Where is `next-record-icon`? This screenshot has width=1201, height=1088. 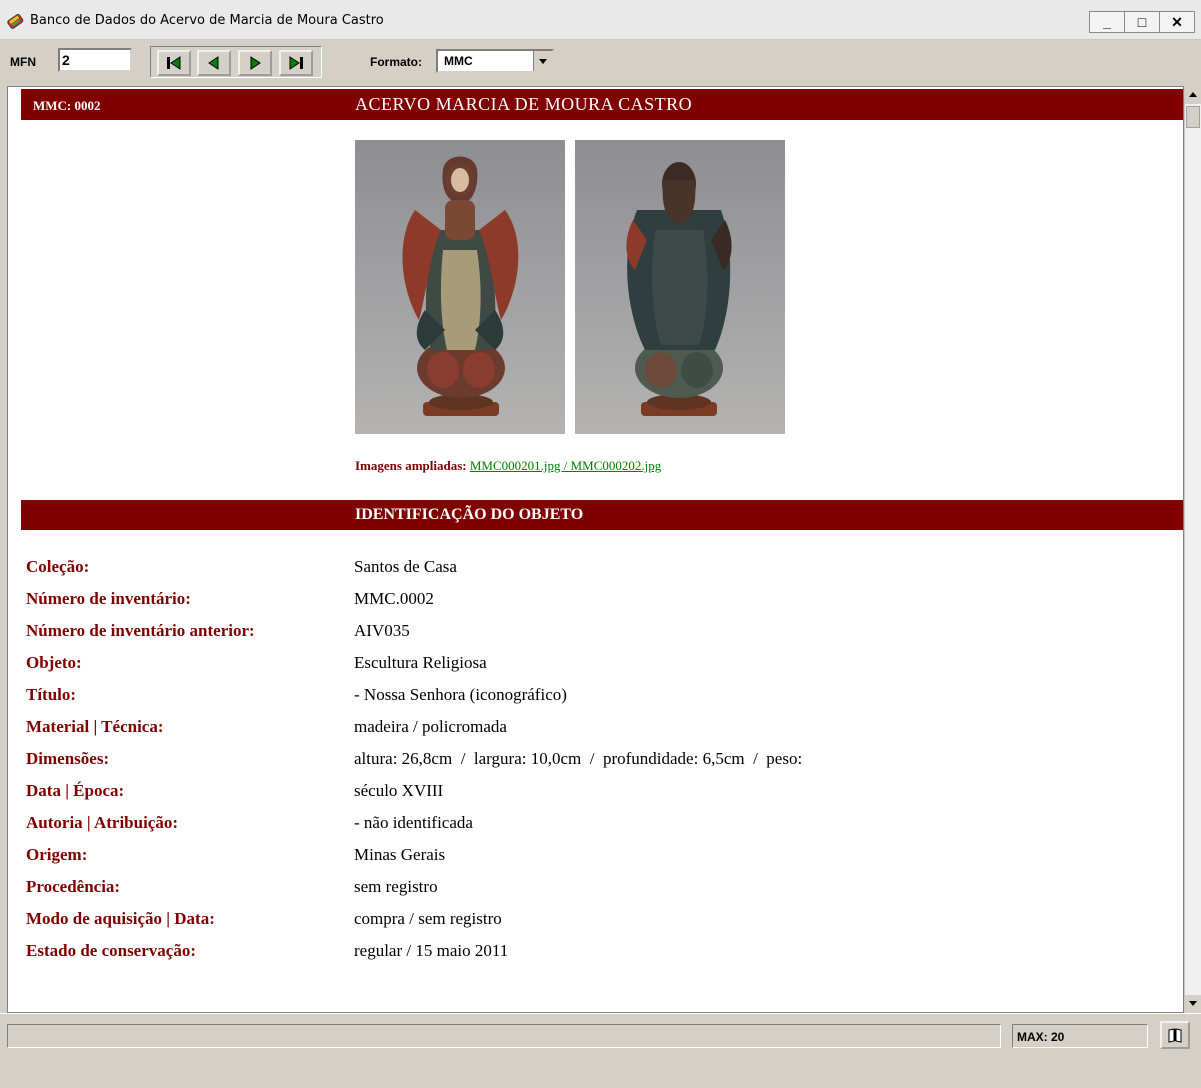 next-record-icon is located at coordinates (255, 63).